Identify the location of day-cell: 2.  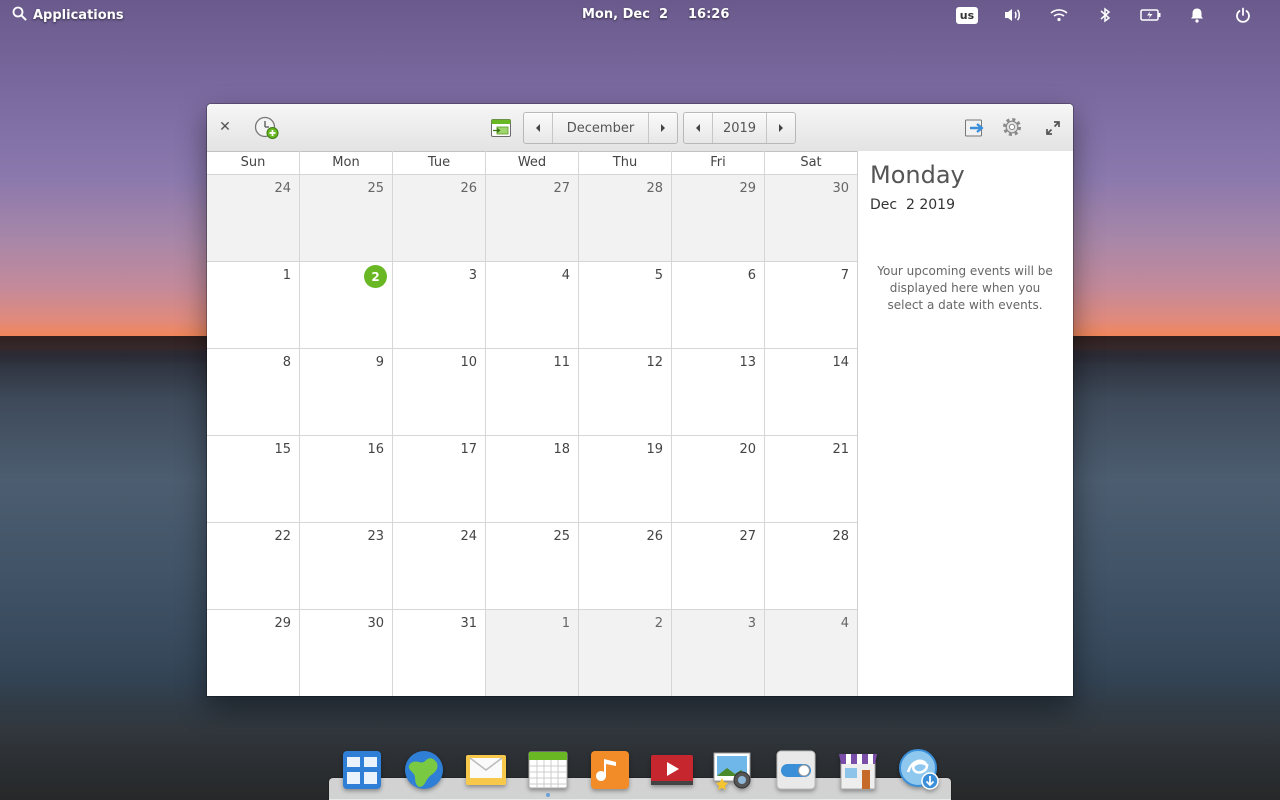
(625, 653).